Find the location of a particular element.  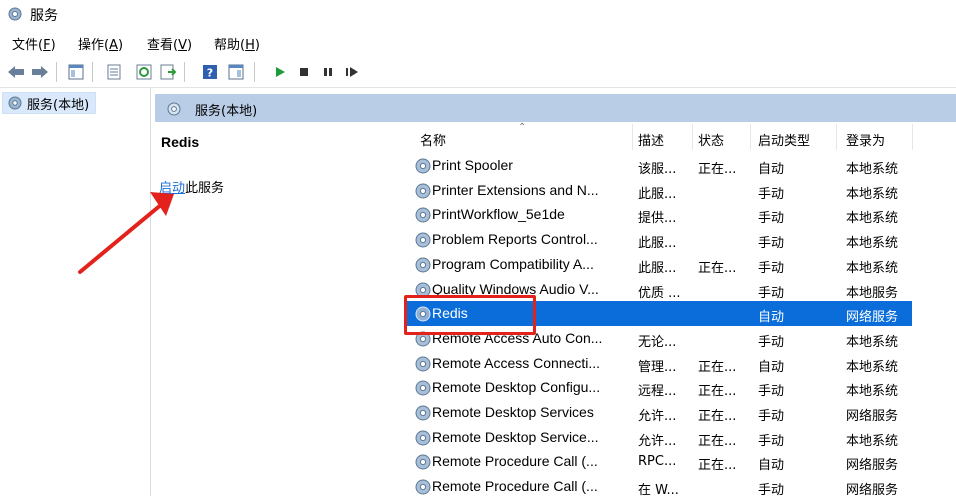

annotation-arrow-icon is located at coordinates (126, 233).